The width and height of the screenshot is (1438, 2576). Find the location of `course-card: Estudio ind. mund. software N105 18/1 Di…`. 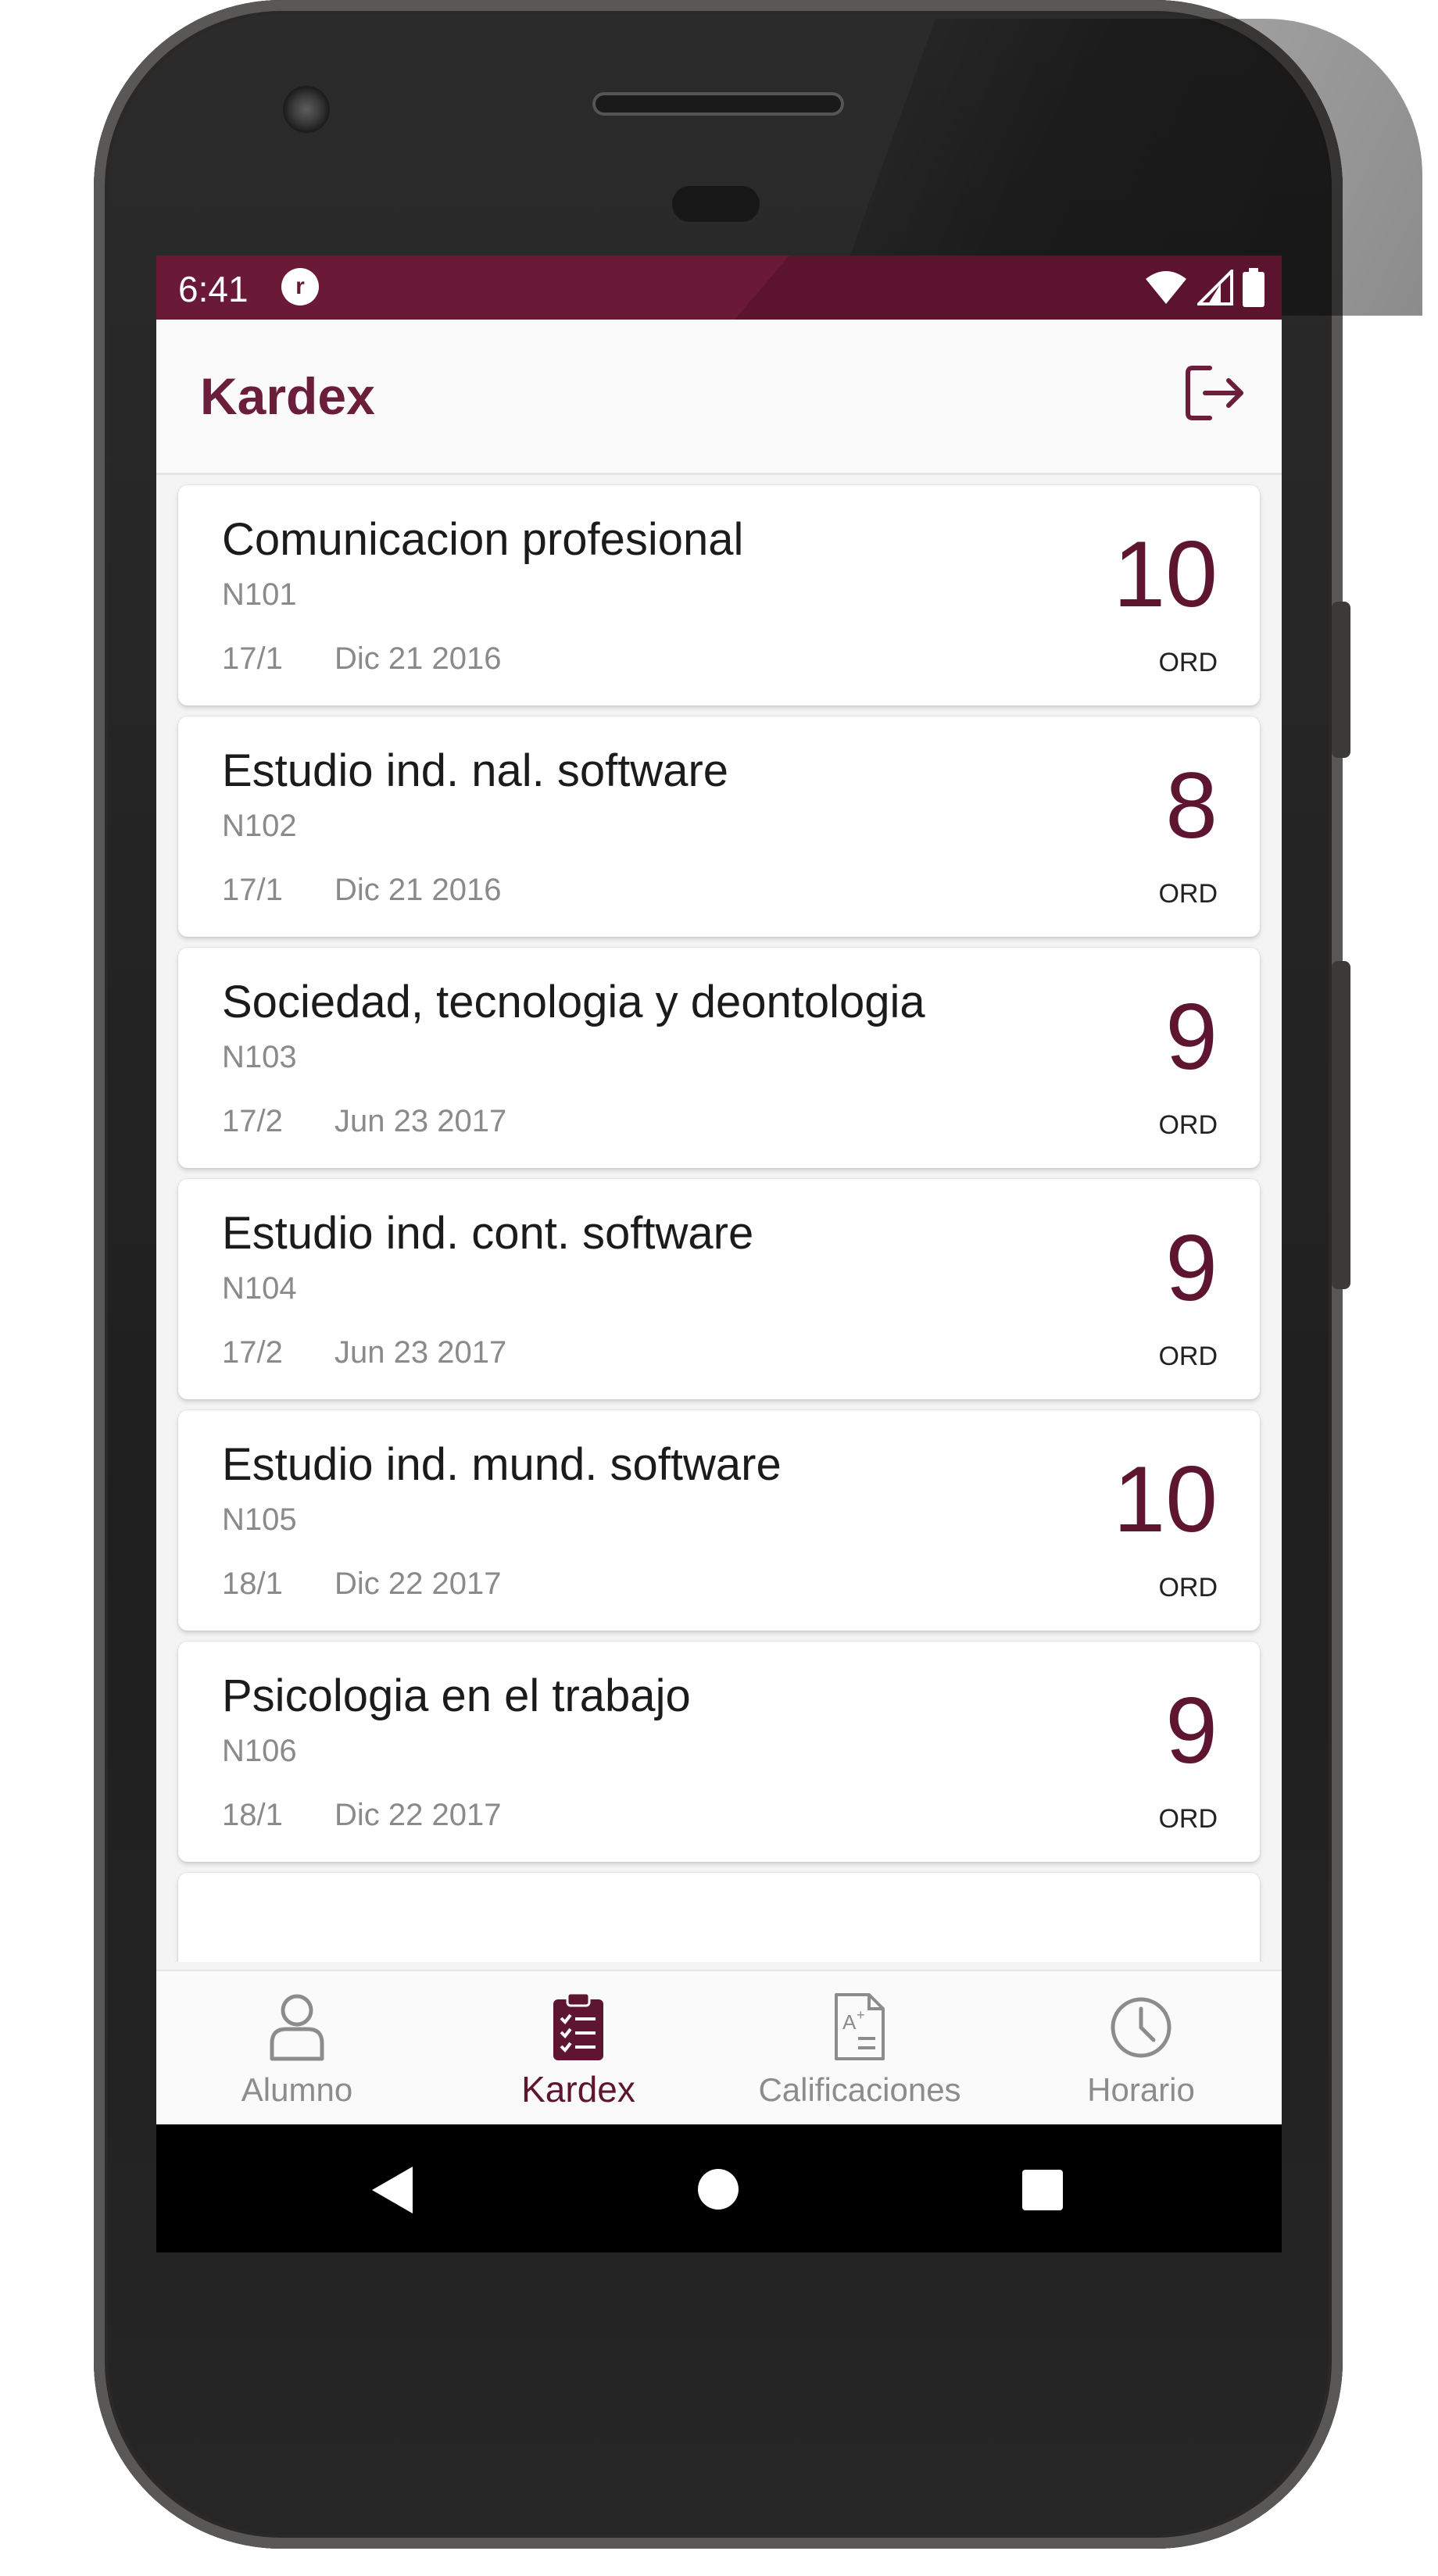

course-card: Estudio ind. mund. software N105 18/1 Di… is located at coordinates (719, 1521).